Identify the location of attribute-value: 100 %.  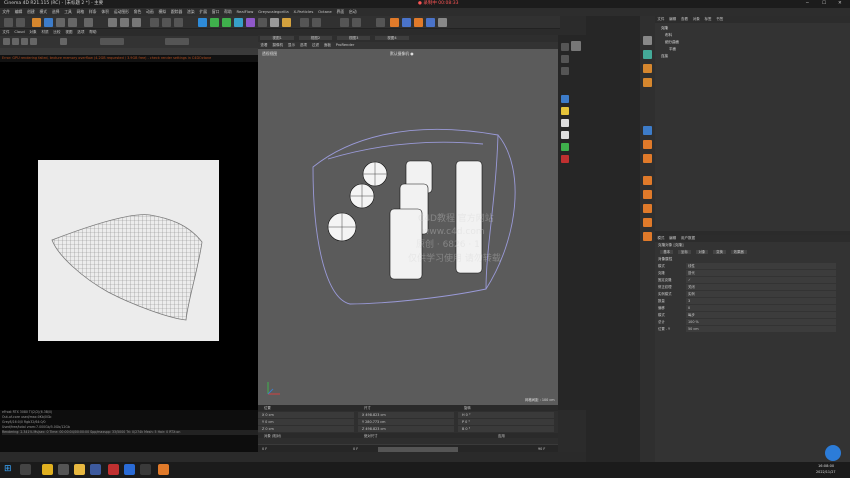
(761, 322).